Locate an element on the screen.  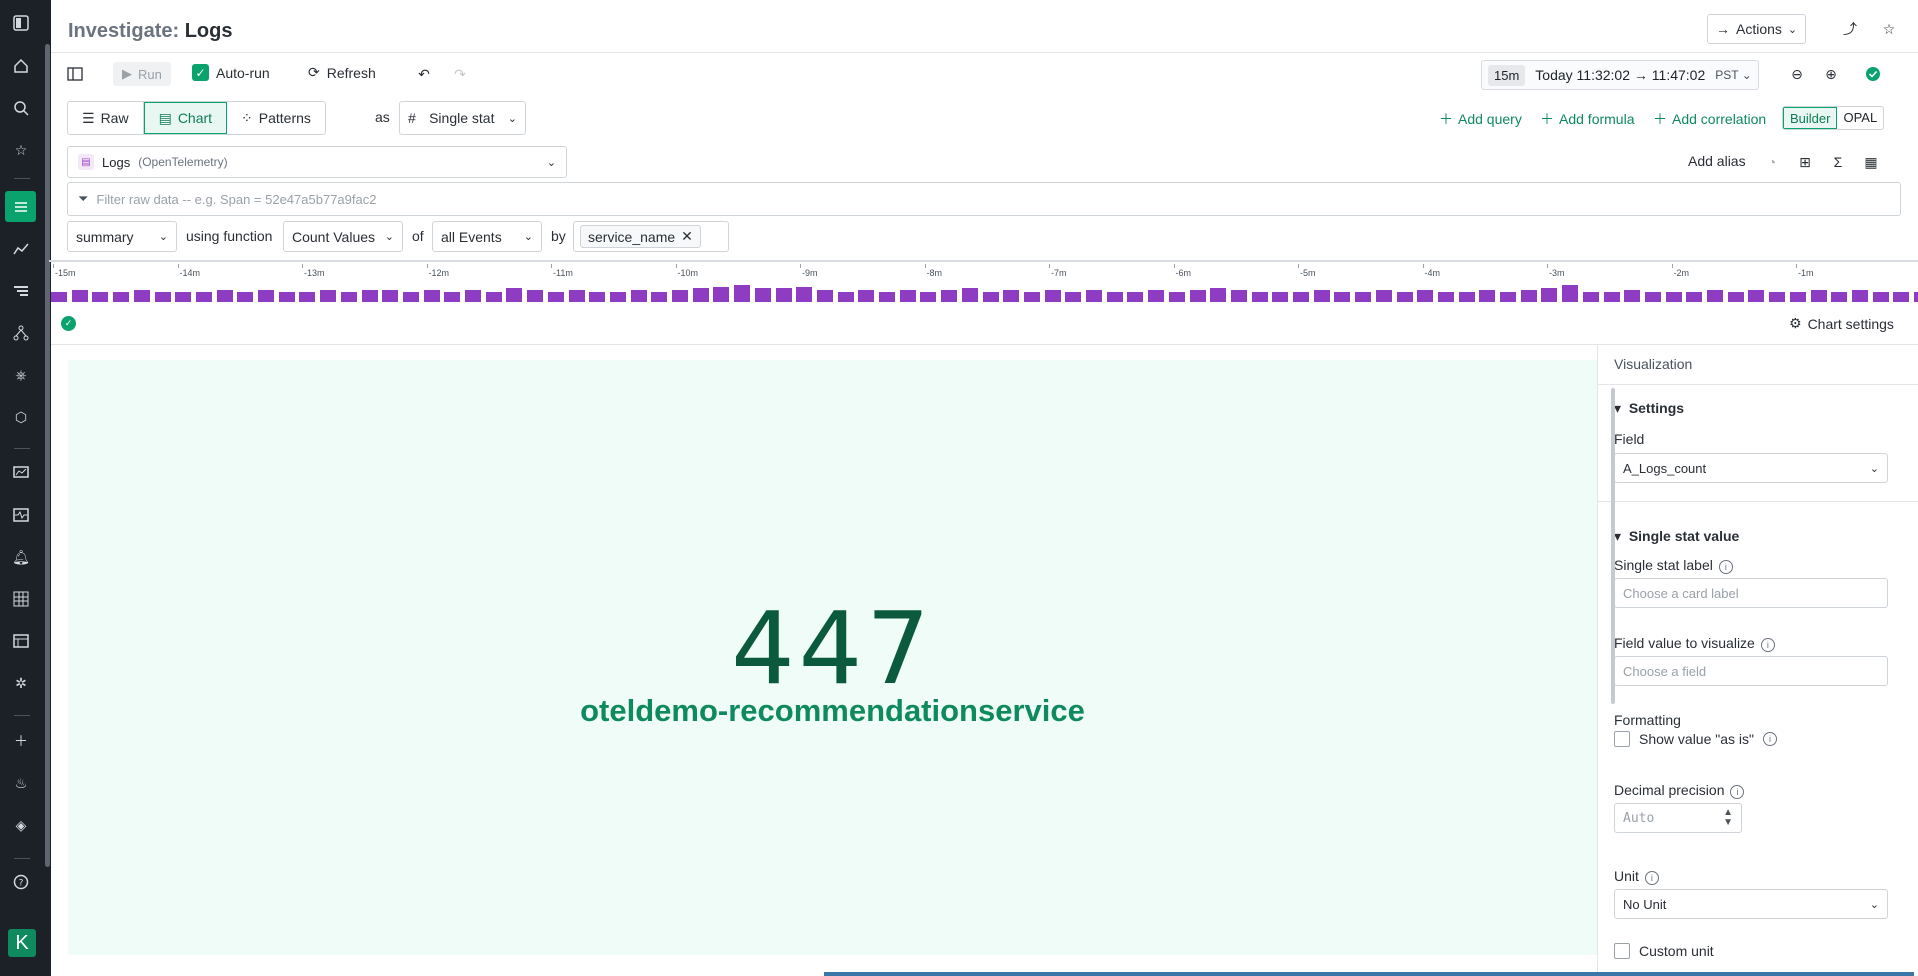
kubernetes-icon: ⎈ is located at coordinates (21, 375).